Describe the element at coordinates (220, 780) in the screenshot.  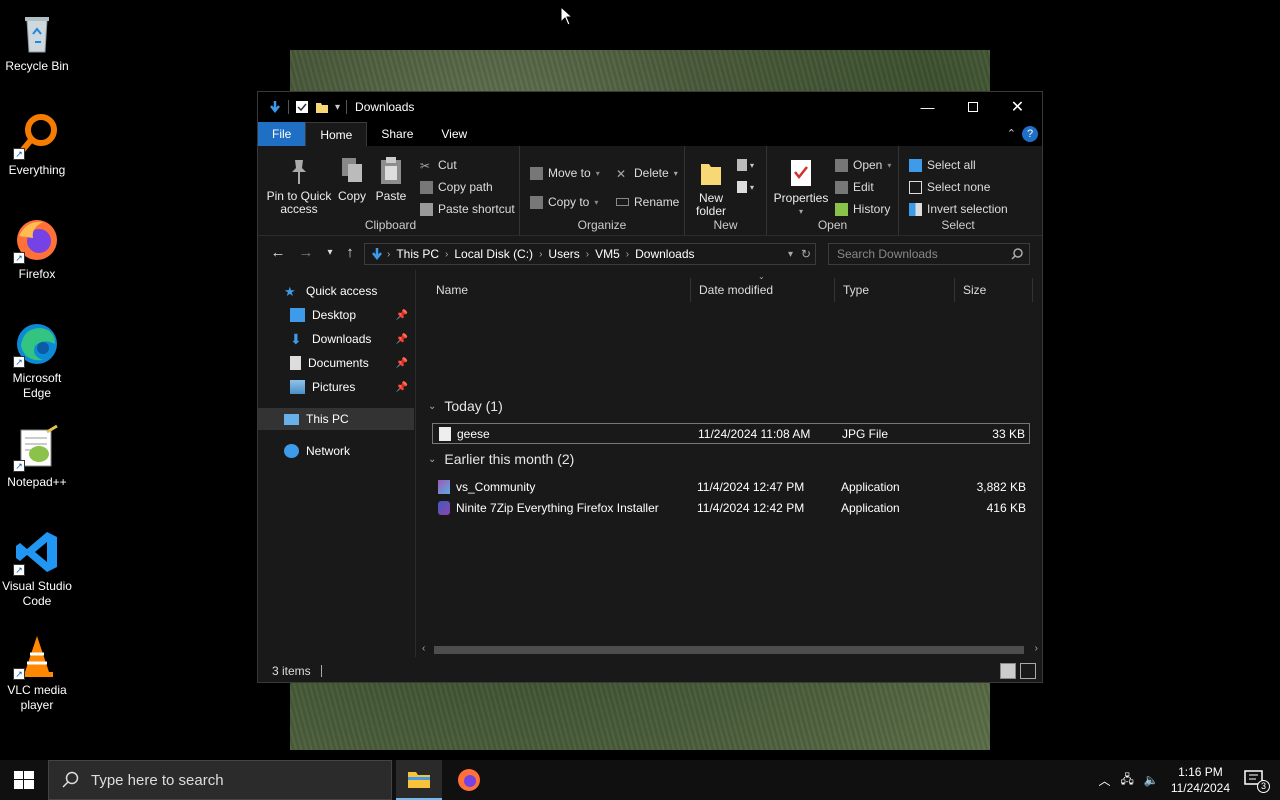
I see `taskbar-search-box: Type here to search` at that location.